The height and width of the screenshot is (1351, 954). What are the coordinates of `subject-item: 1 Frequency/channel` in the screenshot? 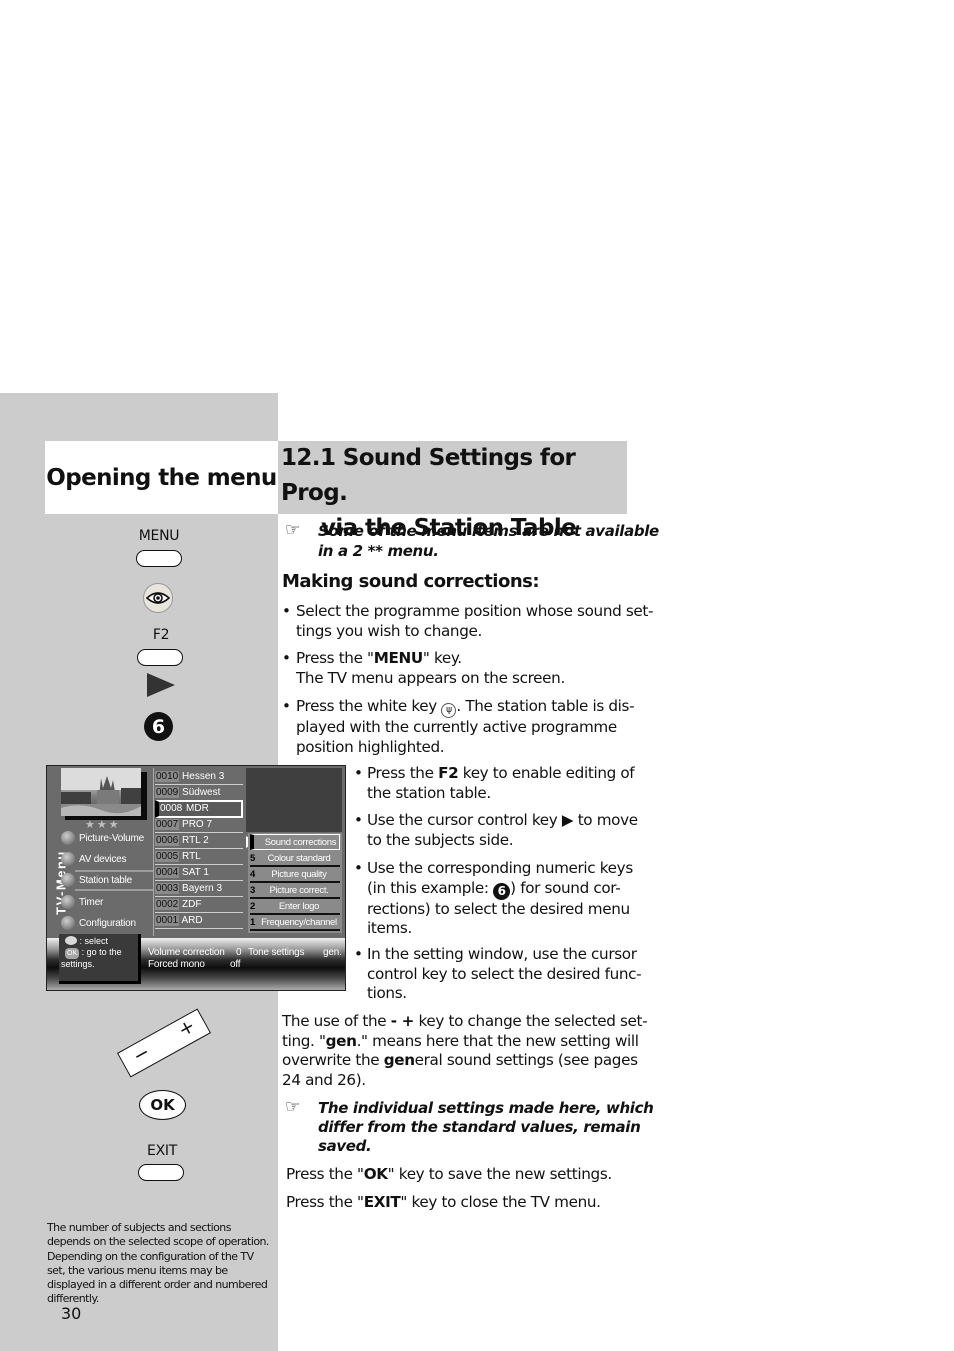 It's located at (295, 923).